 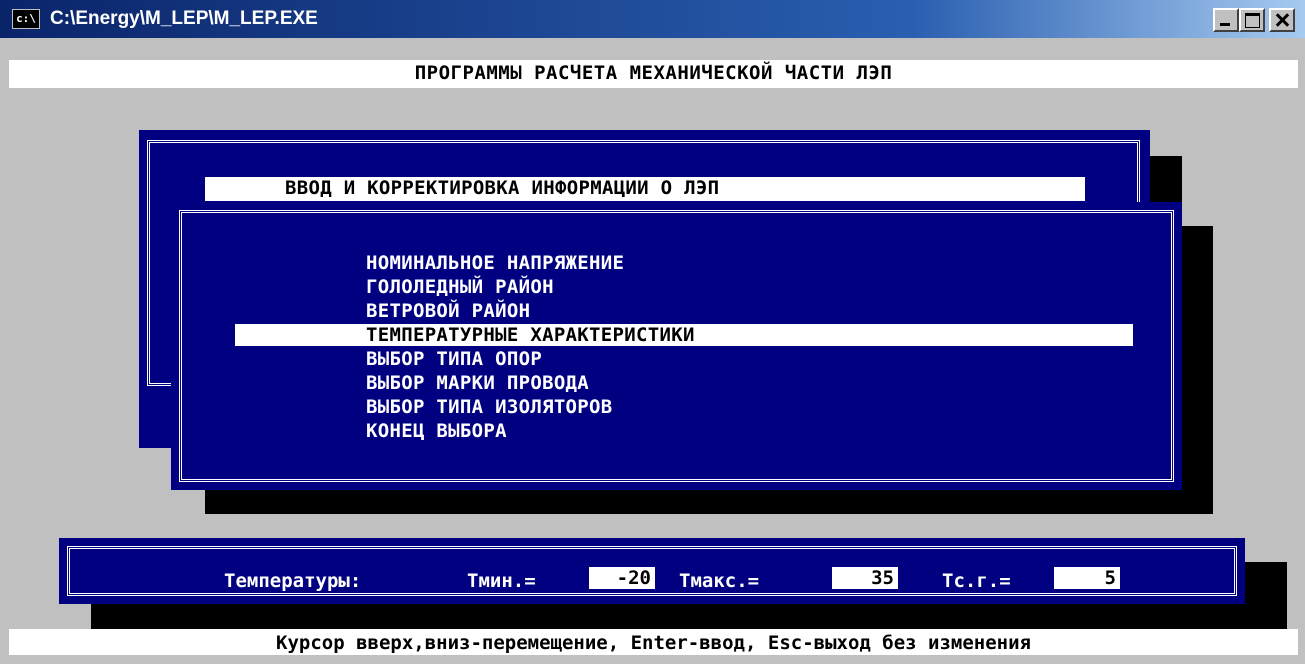 I want to click on tmax-input: 35, so click(x=865, y=578).